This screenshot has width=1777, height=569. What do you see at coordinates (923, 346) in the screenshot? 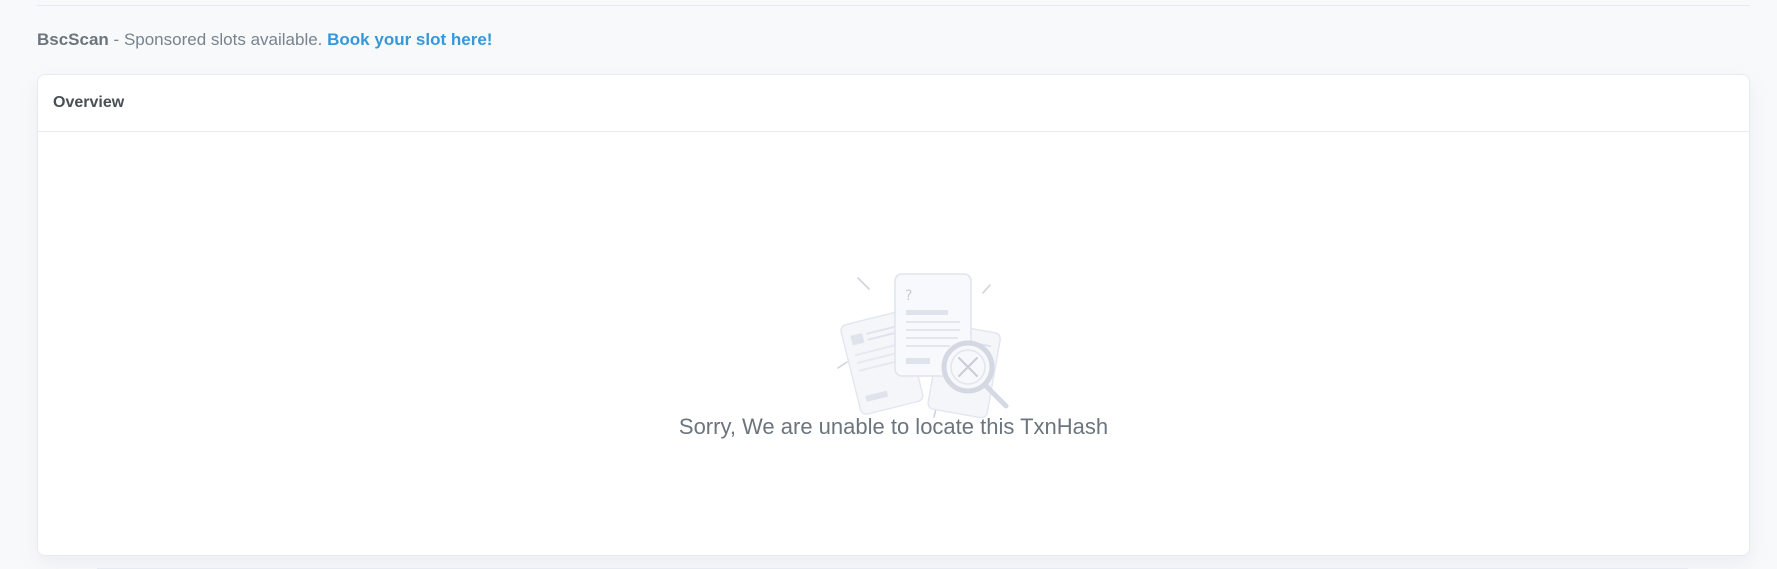
I see `document-search-not-found-icon: ?` at bounding box center [923, 346].